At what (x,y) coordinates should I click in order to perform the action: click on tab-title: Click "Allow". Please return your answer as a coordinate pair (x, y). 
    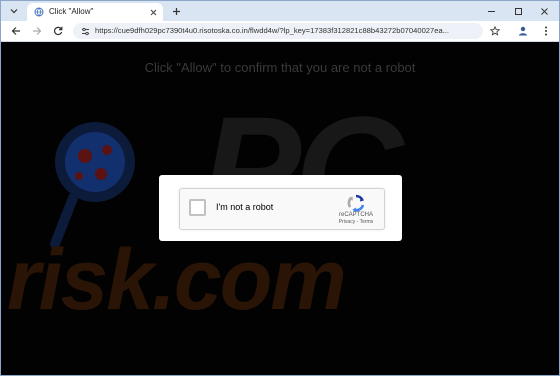
    Looking at the image, I should click on (71, 11).